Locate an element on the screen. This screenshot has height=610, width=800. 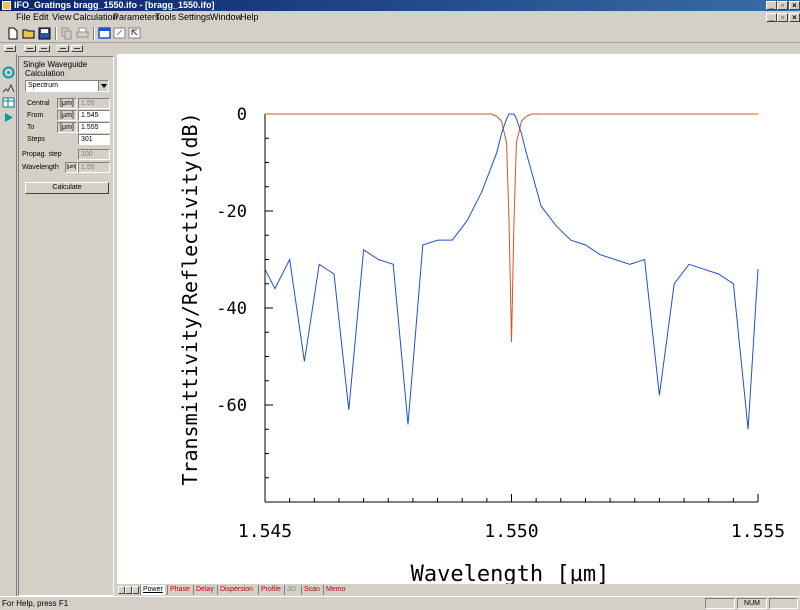
steps-label: Steps is located at coordinates (36, 139).